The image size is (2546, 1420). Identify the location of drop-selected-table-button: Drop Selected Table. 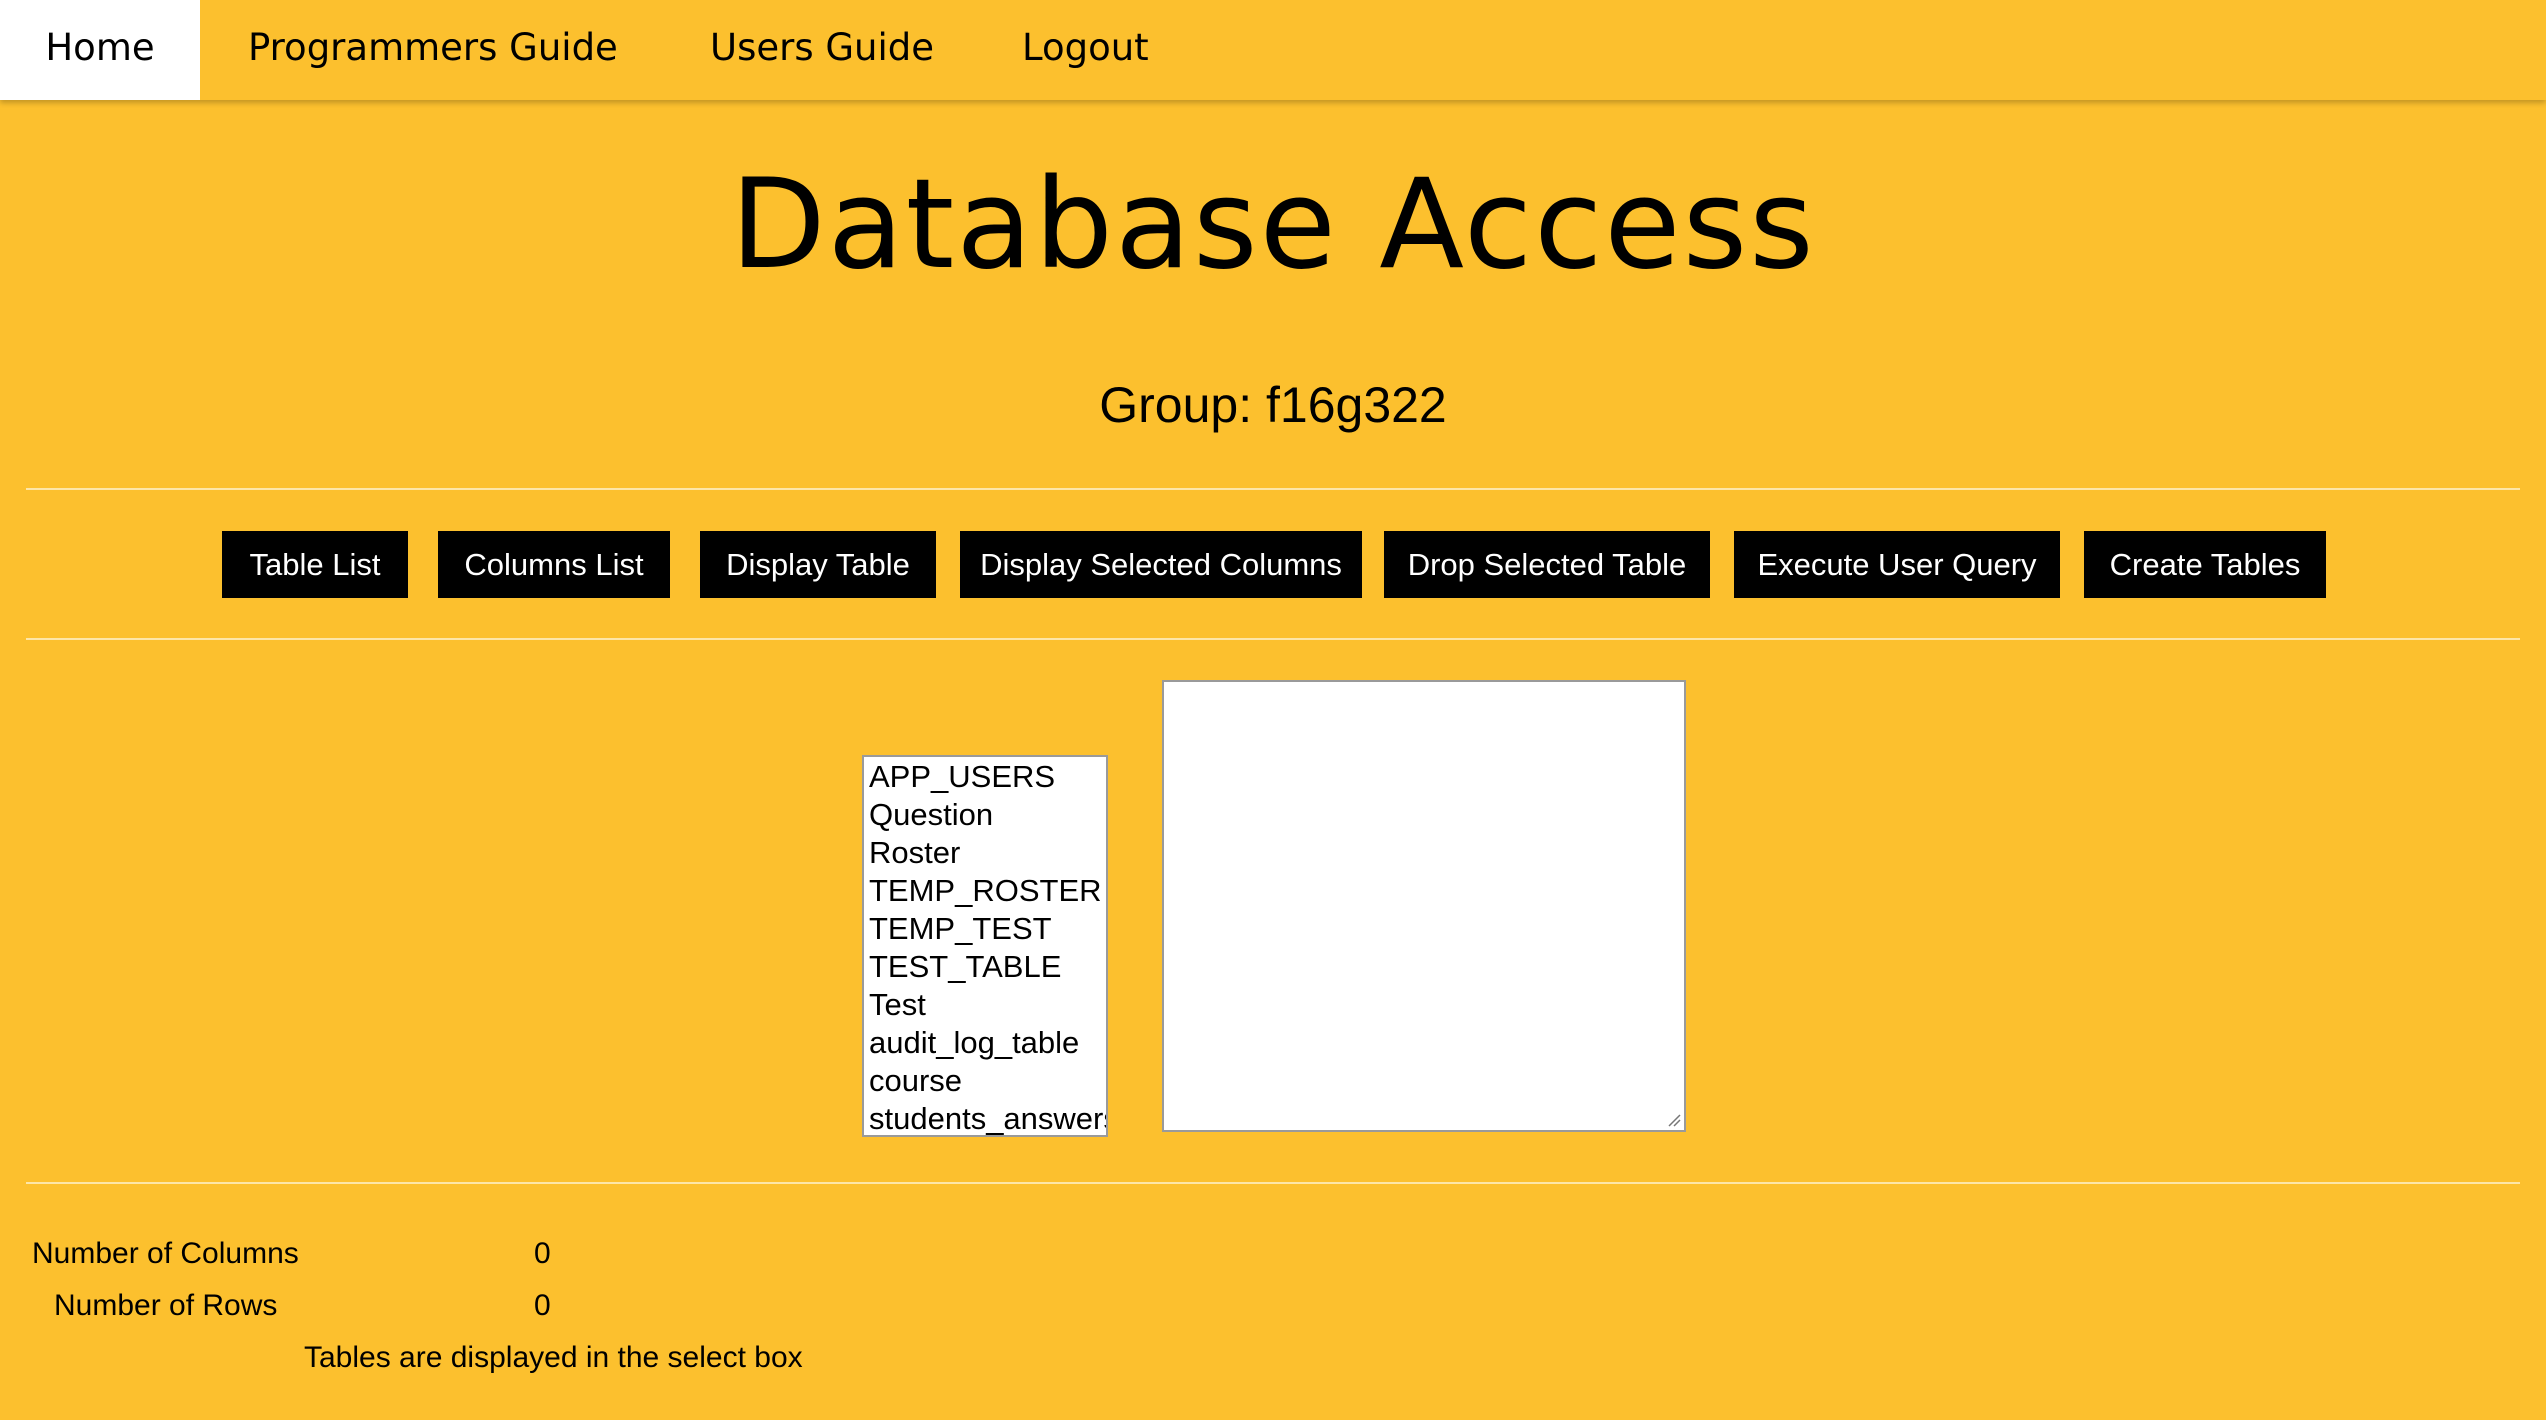
(1547, 564).